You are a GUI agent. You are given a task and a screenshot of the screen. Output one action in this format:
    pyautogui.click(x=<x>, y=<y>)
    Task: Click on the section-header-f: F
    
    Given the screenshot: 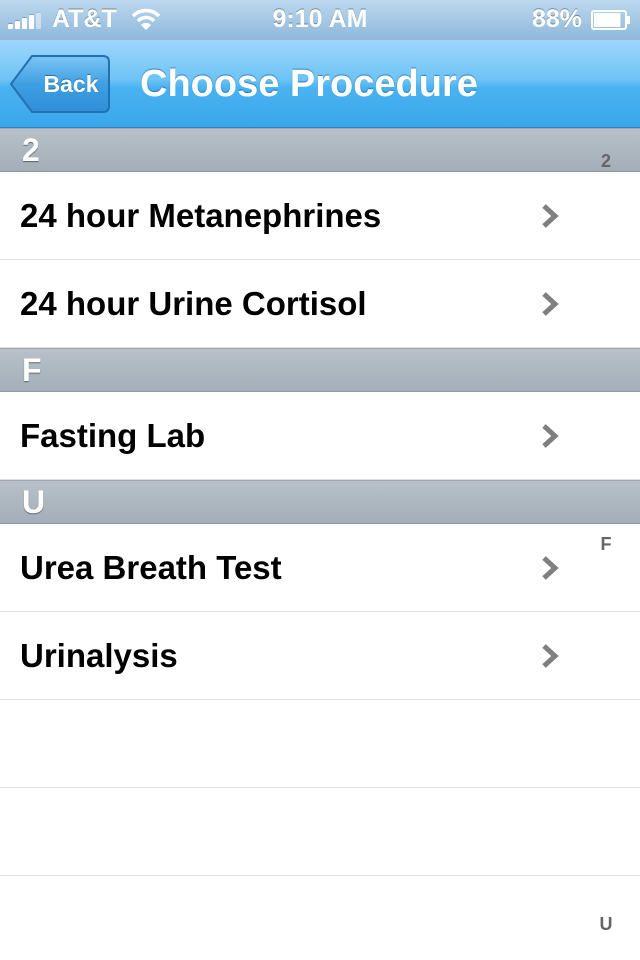 What is the action you would take?
    pyautogui.click(x=320, y=370)
    